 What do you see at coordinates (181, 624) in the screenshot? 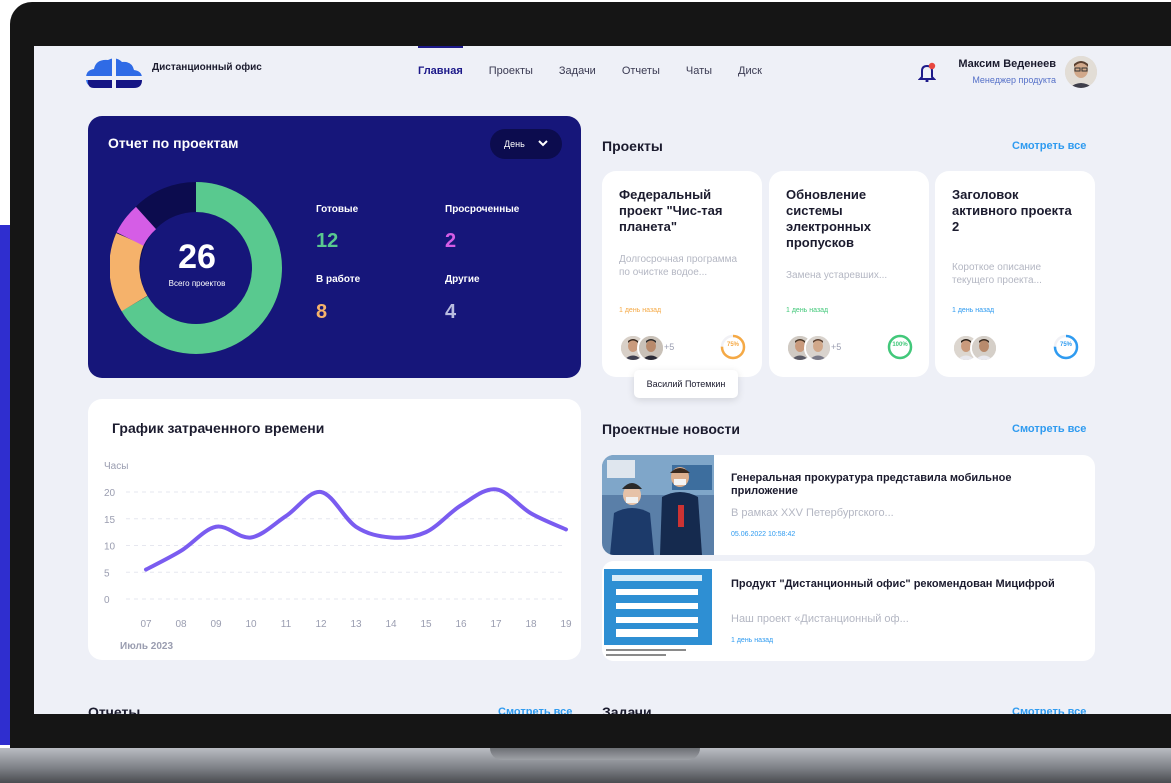
I see `x-tick-label: 08` at bounding box center [181, 624].